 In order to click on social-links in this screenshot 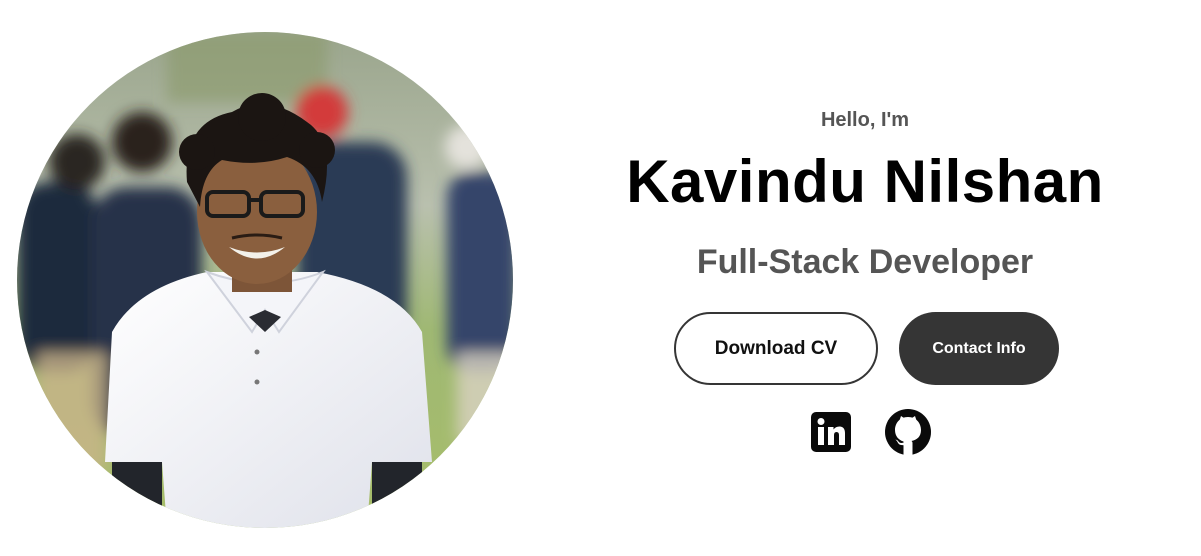, I will do `click(871, 432)`.